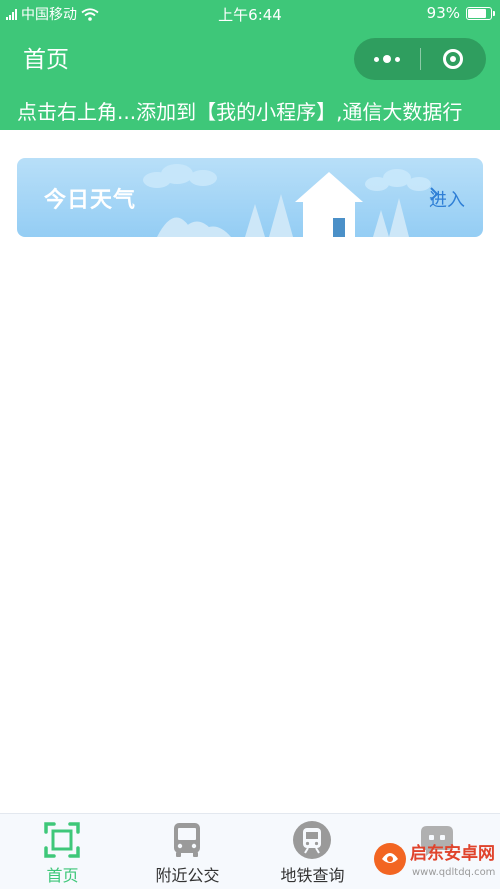  I want to click on battery-fill, so click(477, 13).